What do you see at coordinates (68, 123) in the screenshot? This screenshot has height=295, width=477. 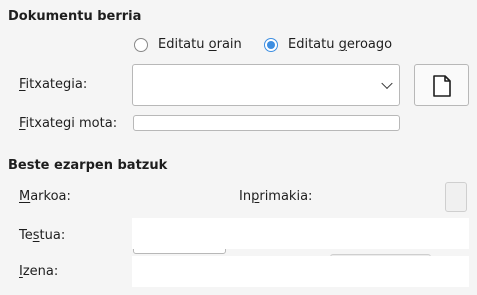 I see `file-type-label: Fitxategi mota:` at bounding box center [68, 123].